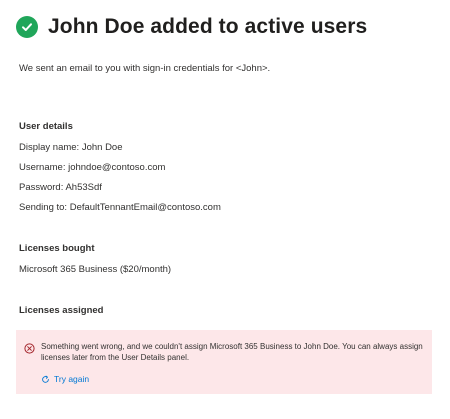 The width and height of the screenshot is (450, 419). I want to click on checkmark-circle-icon, so click(27, 27).